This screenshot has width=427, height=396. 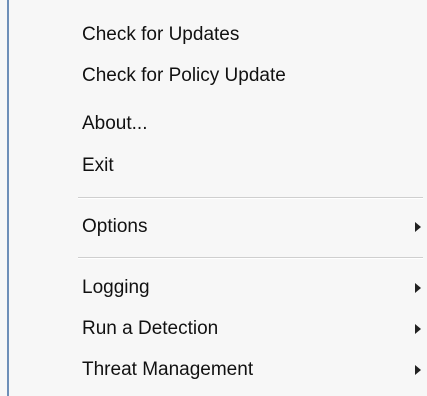 What do you see at coordinates (248, 288) in the screenshot?
I see `menu-item-logging: Logging` at bounding box center [248, 288].